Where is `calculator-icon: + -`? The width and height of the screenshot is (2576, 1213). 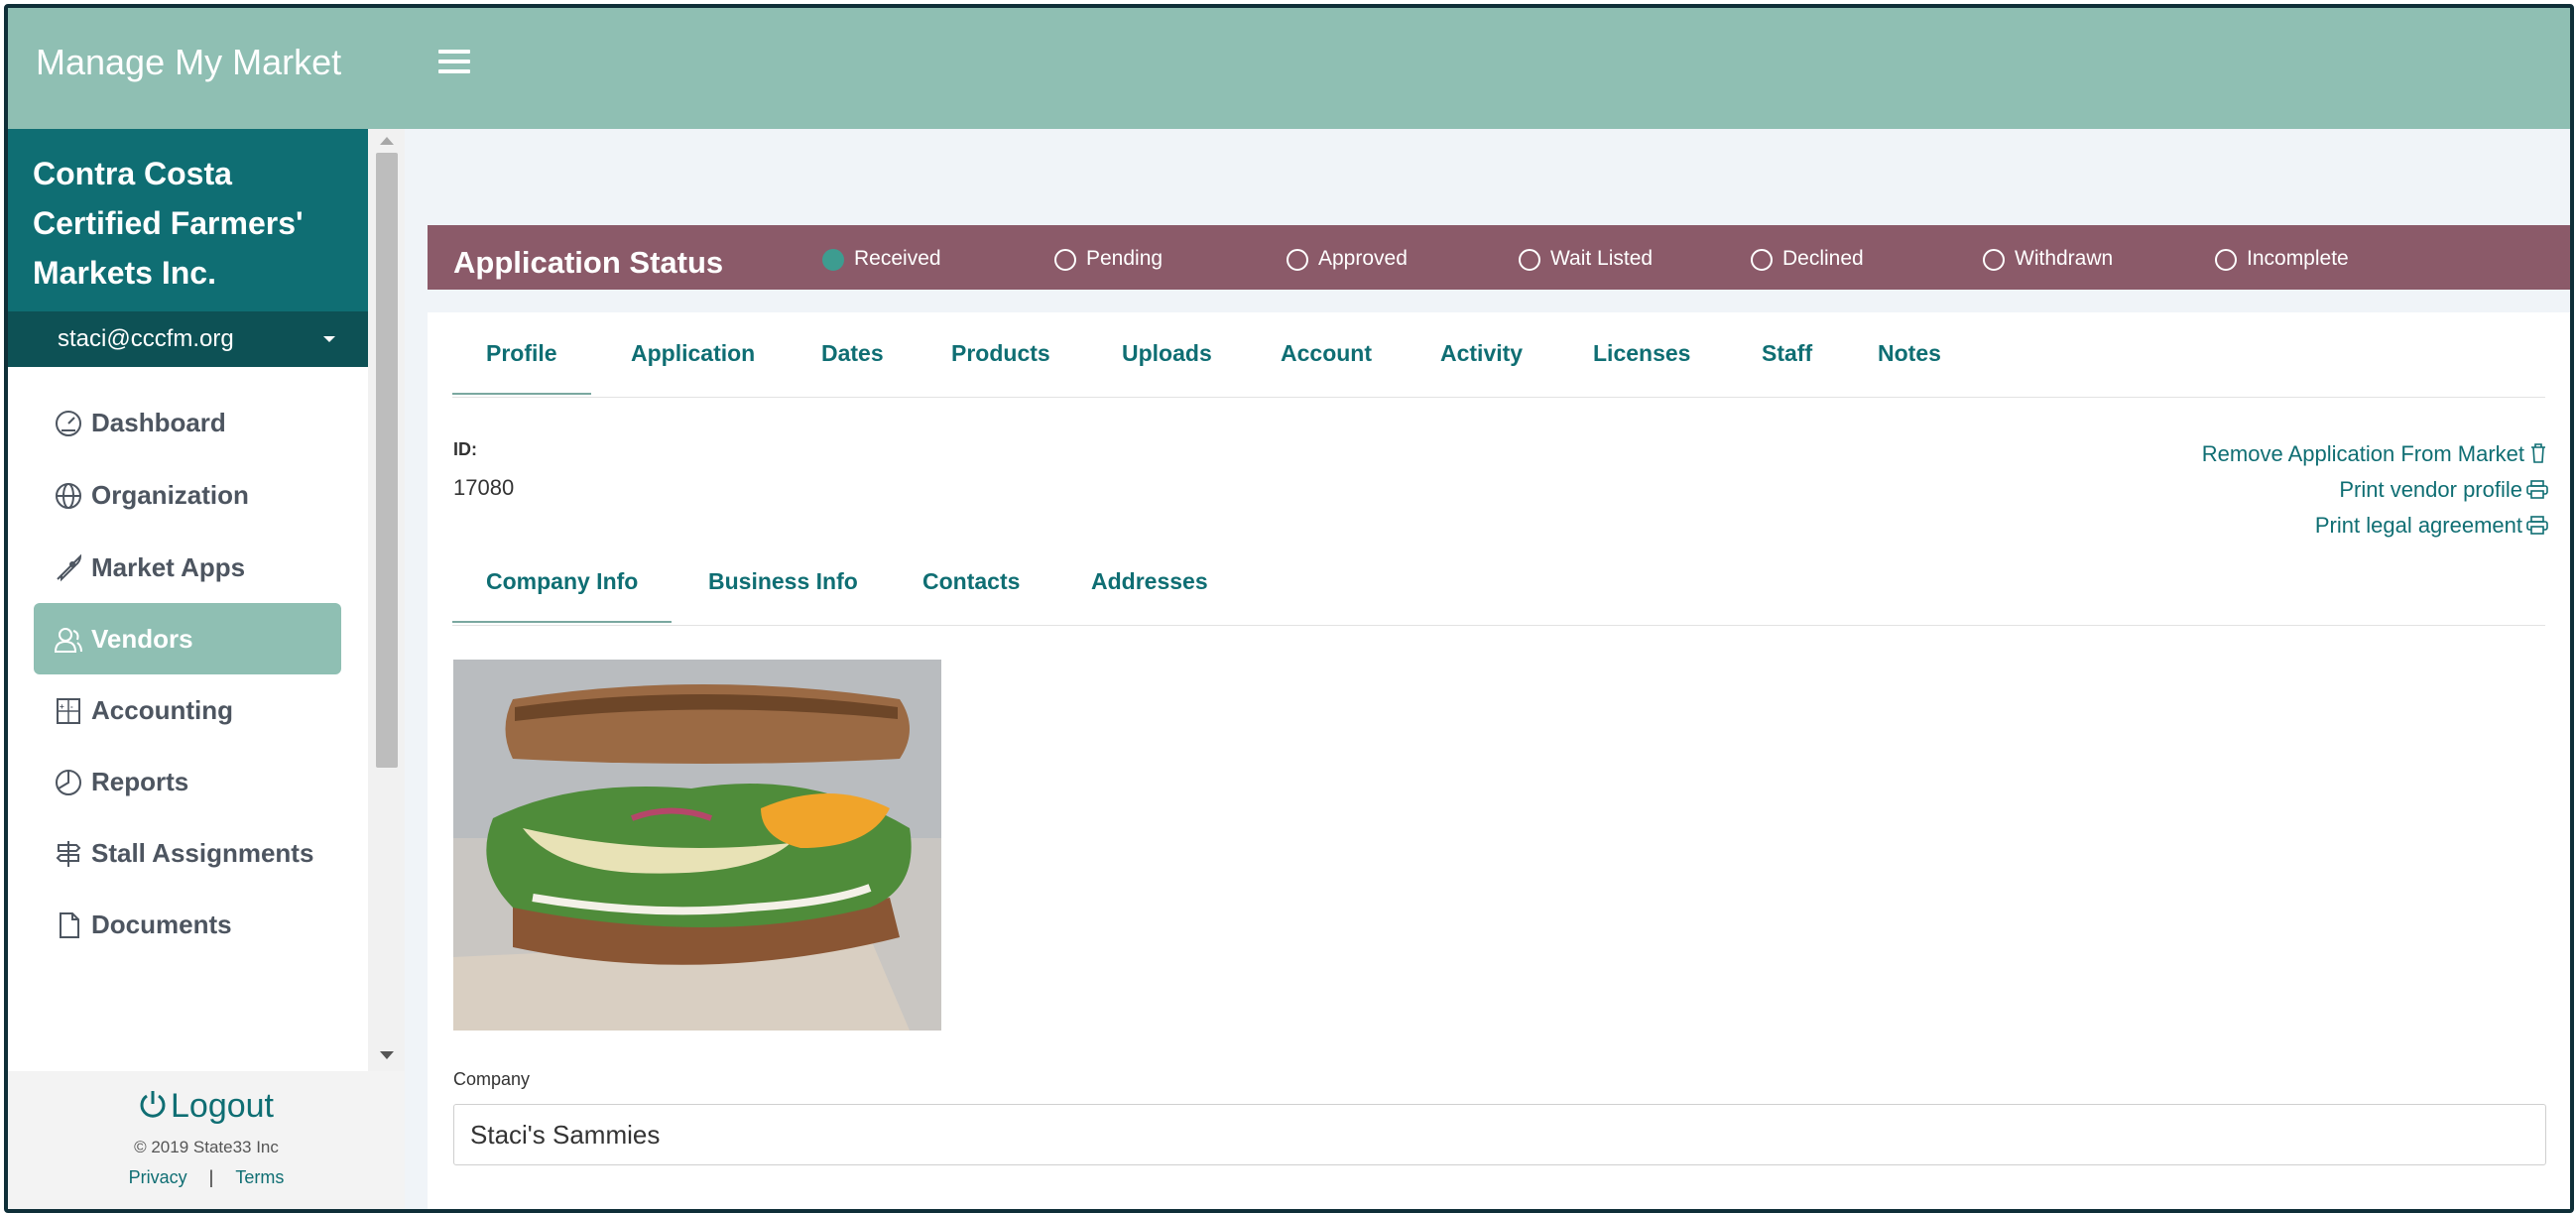
calculator-icon: + - is located at coordinates (68, 711).